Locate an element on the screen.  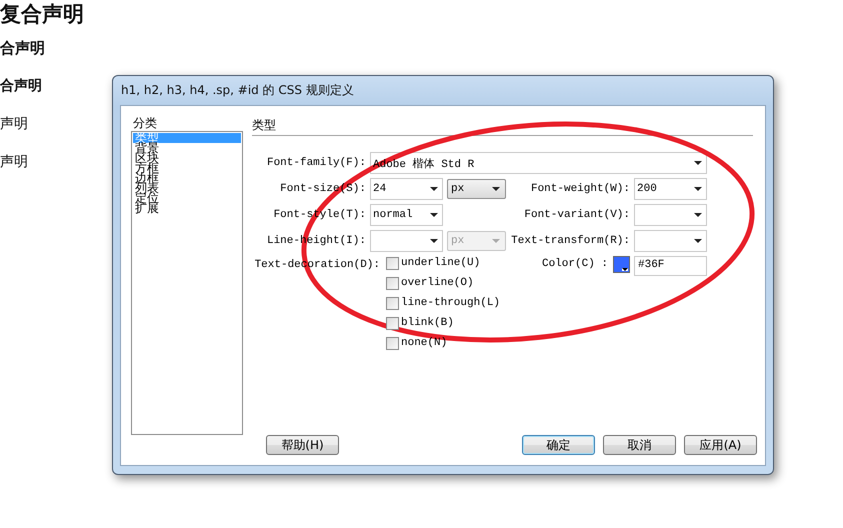
dialog-button: 确定 is located at coordinates (558, 445).